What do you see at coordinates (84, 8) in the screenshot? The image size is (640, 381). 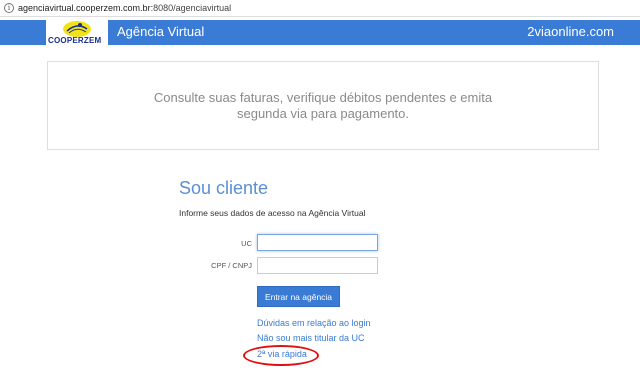 I see `url-host: agenciavirtual.cooperzem.com.br` at bounding box center [84, 8].